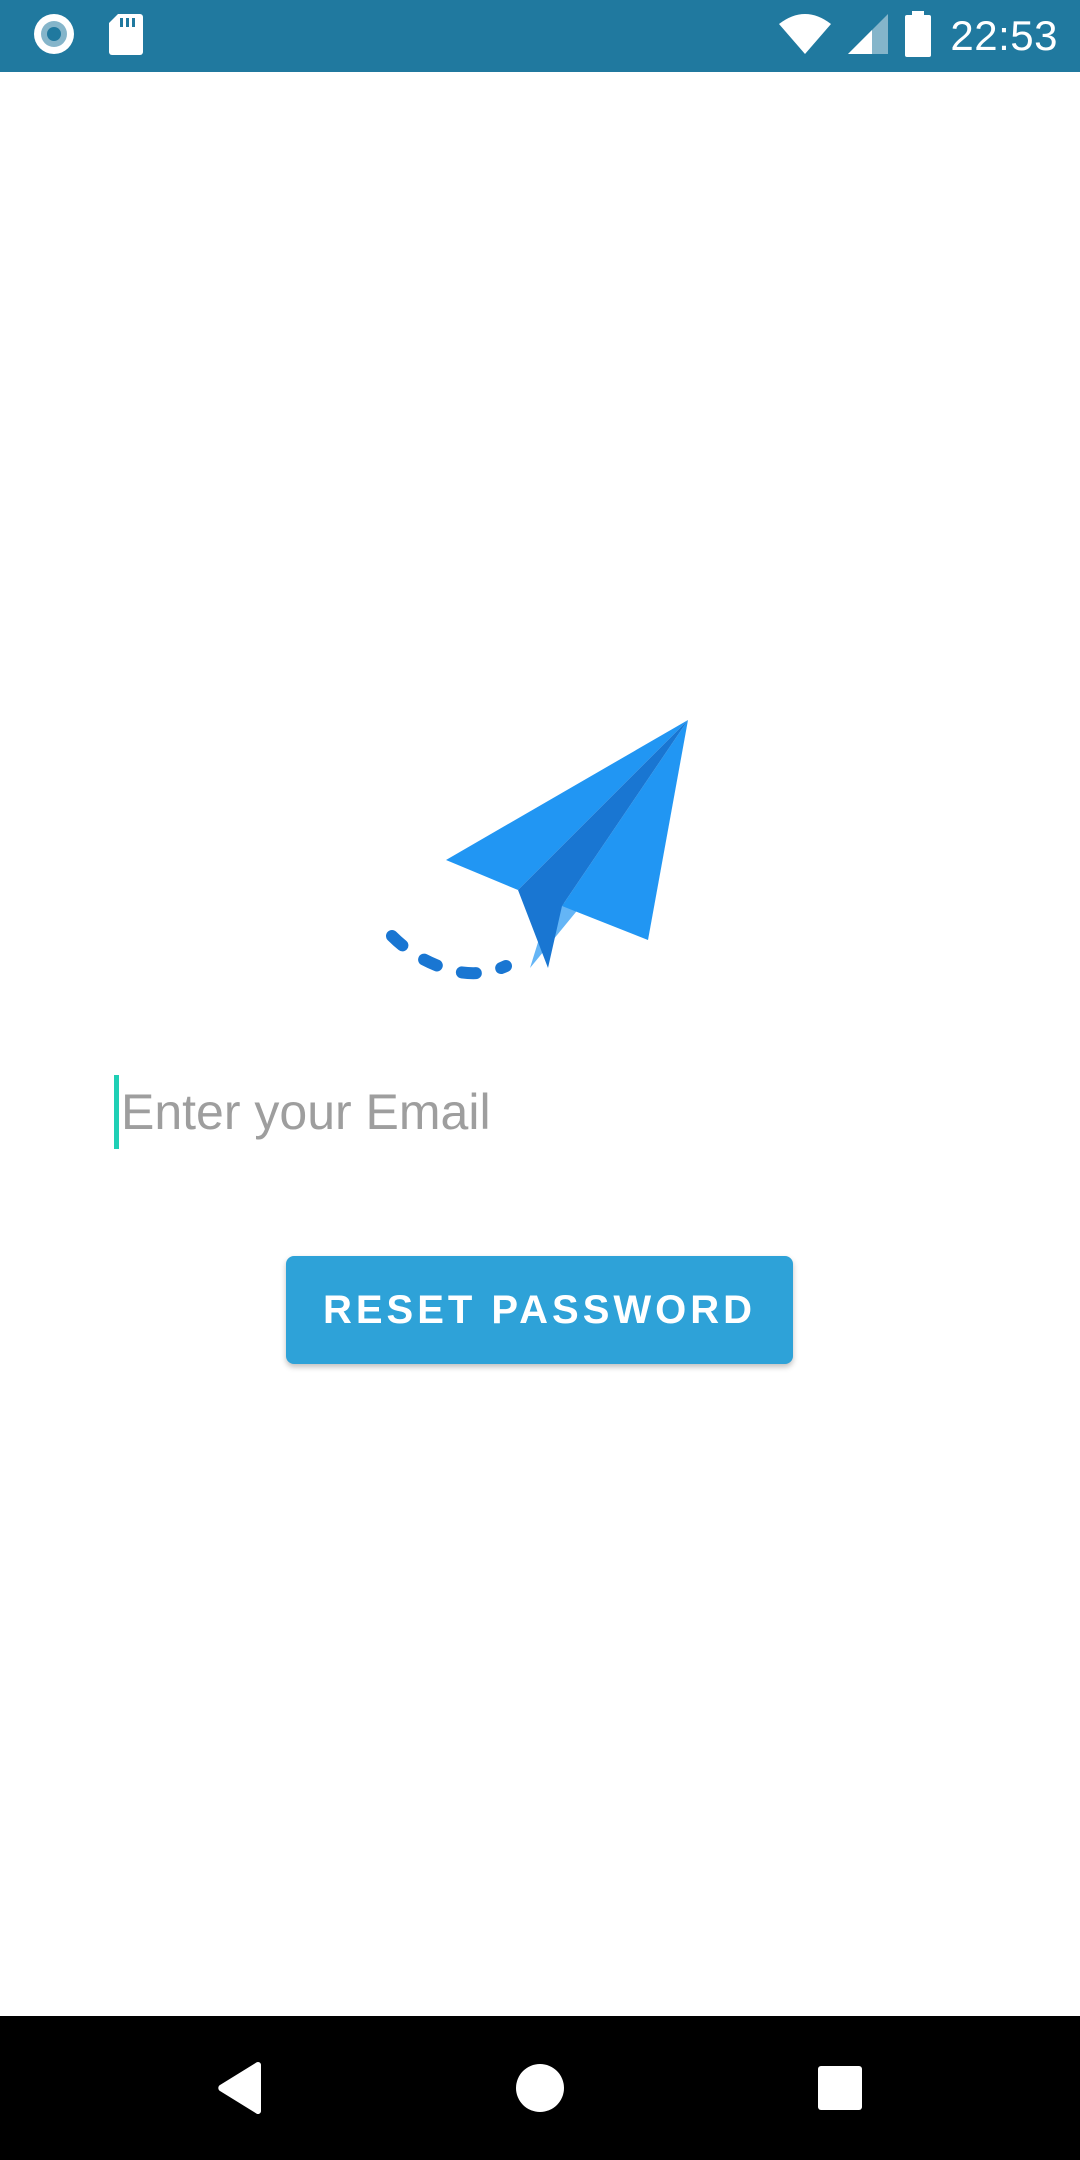 The height and width of the screenshot is (2160, 1080). What do you see at coordinates (539, 1310) in the screenshot?
I see `reset-password-button: RESET PASSWORD` at bounding box center [539, 1310].